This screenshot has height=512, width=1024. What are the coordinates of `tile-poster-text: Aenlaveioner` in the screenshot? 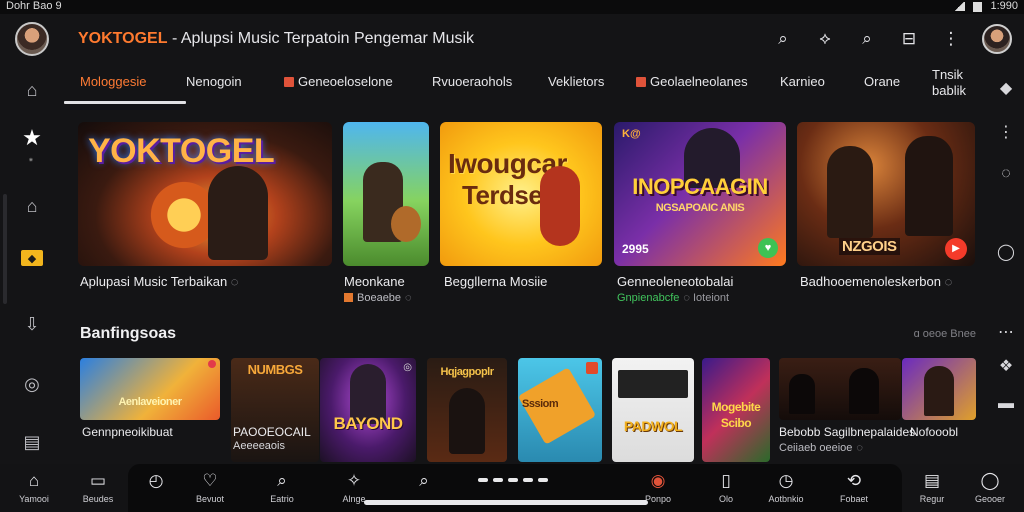 It's located at (150, 402).